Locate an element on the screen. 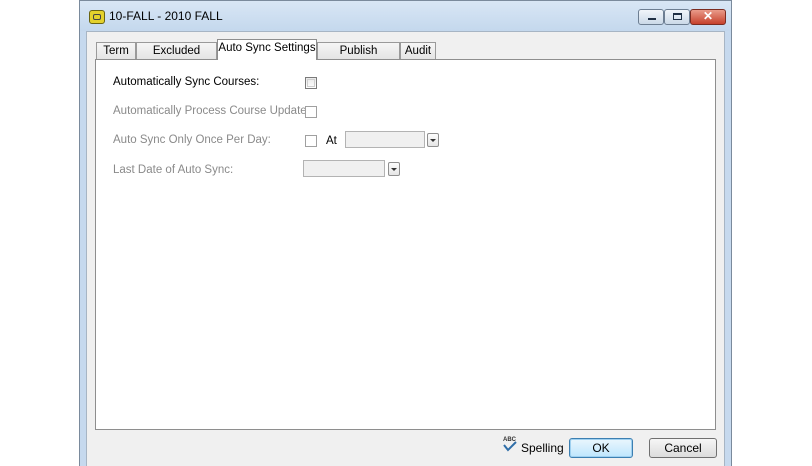 Image resolution: width=812 pixels, height=466 pixels. last-date-combo is located at coordinates (344, 168).